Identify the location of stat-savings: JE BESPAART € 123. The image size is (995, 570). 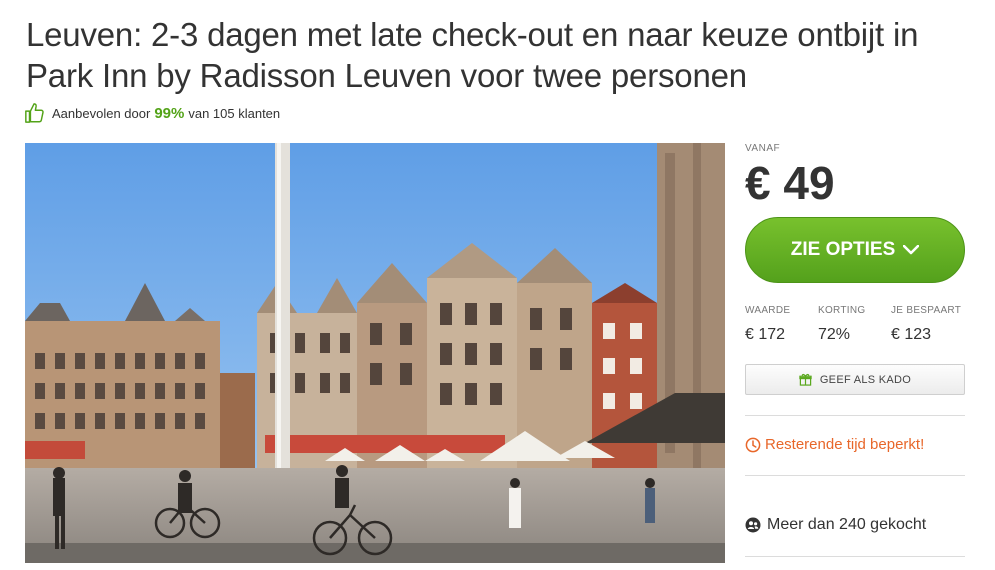
(927, 324).